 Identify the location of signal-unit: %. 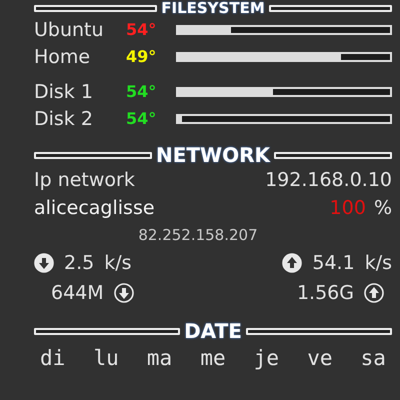
(383, 208).